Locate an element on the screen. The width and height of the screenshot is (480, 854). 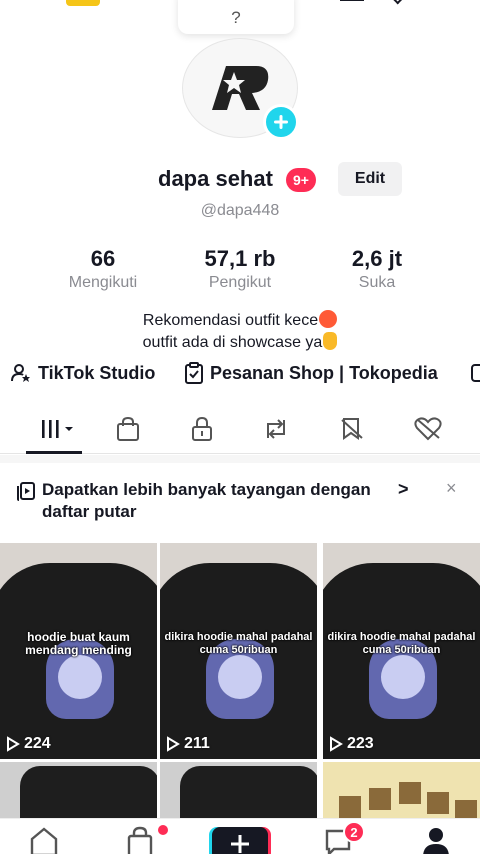
view-count-value: 211 is located at coordinates (197, 743).